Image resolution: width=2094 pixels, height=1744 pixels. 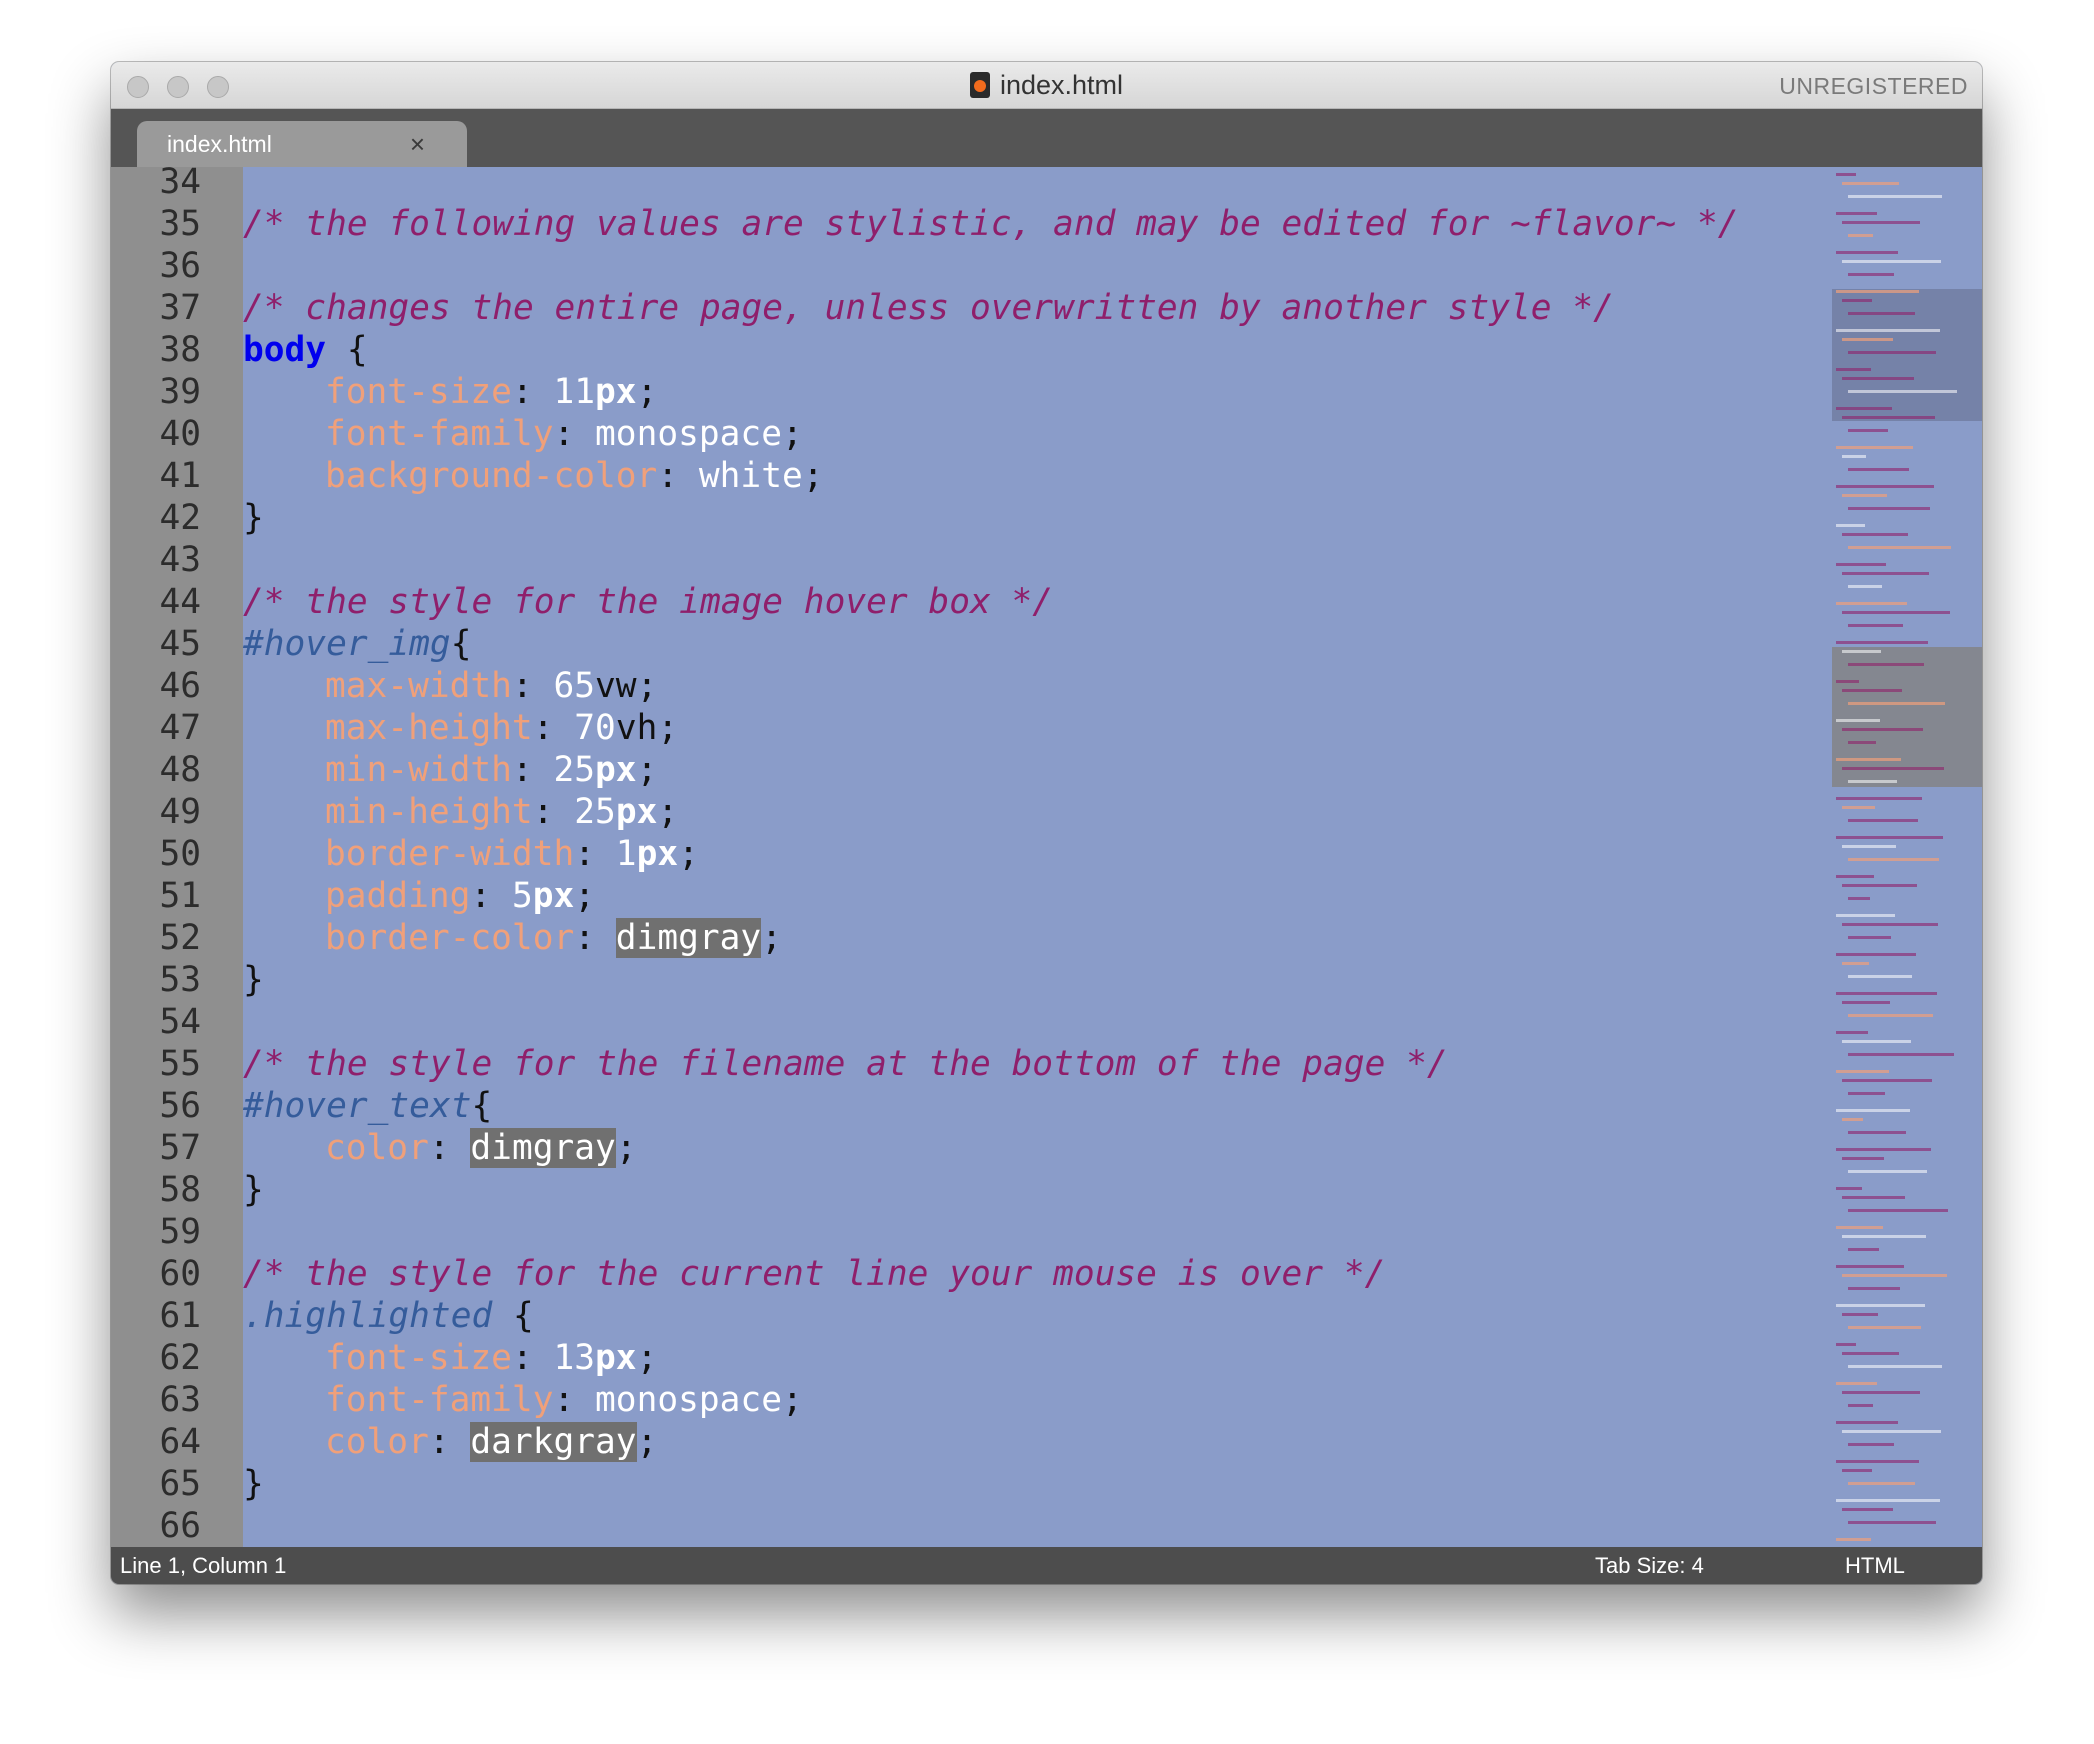 I want to click on code-line: 58}, so click(x=971, y=1190).